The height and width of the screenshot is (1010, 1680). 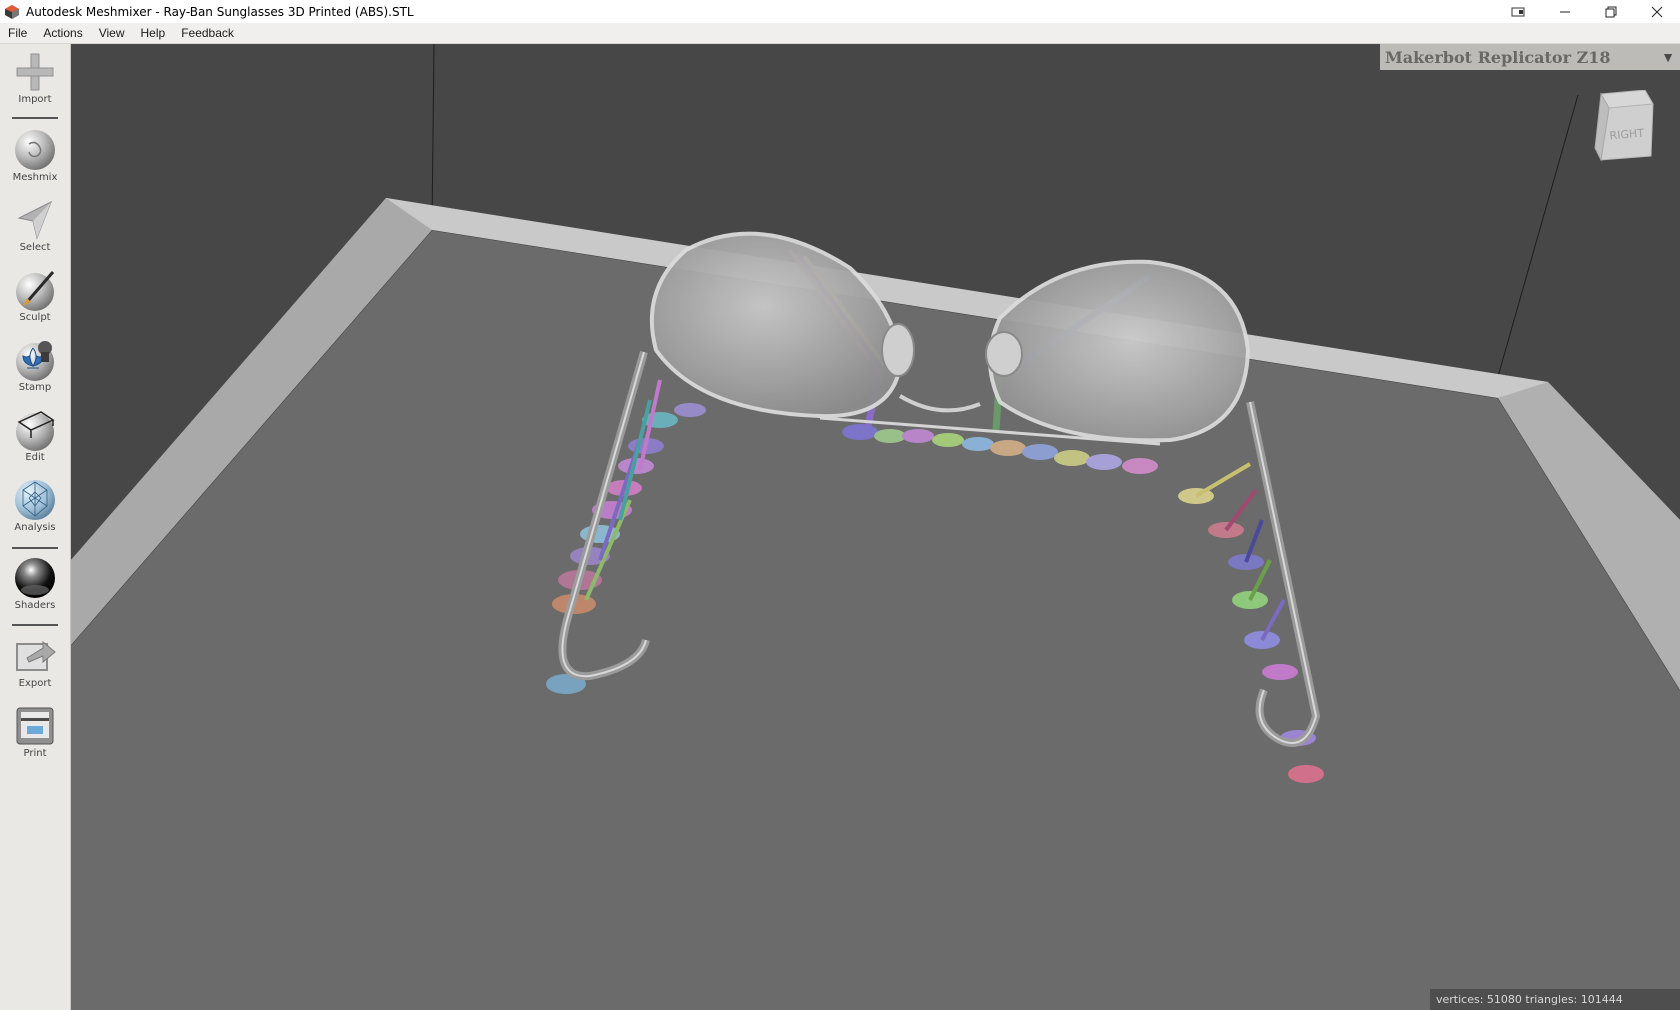 What do you see at coordinates (35, 683) in the screenshot?
I see `export-label: Export` at bounding box center [35, 683].